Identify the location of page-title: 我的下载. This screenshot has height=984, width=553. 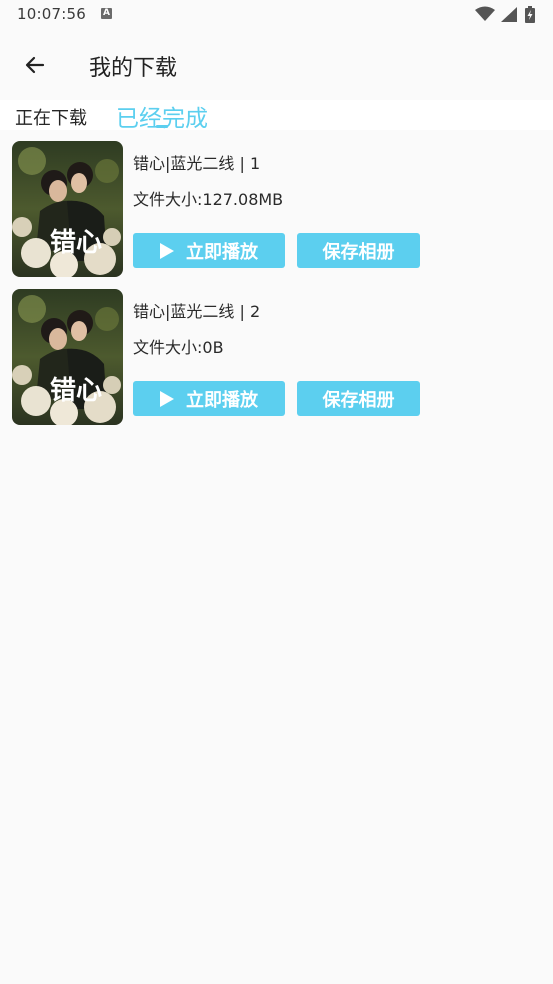
(133, 68).